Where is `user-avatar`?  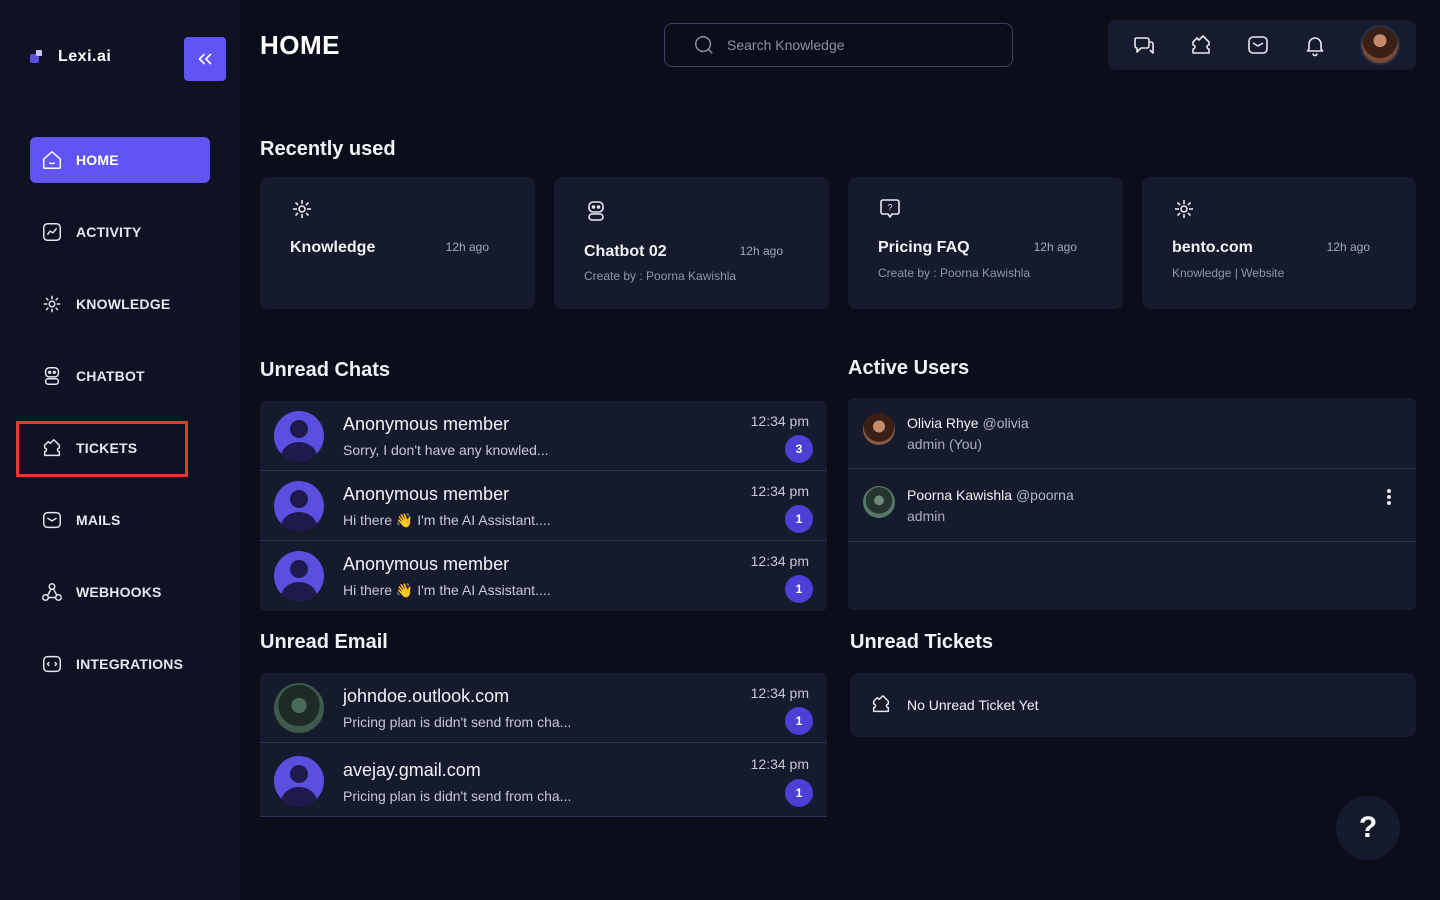 user-avatar is located at coordinates (1380, 45).